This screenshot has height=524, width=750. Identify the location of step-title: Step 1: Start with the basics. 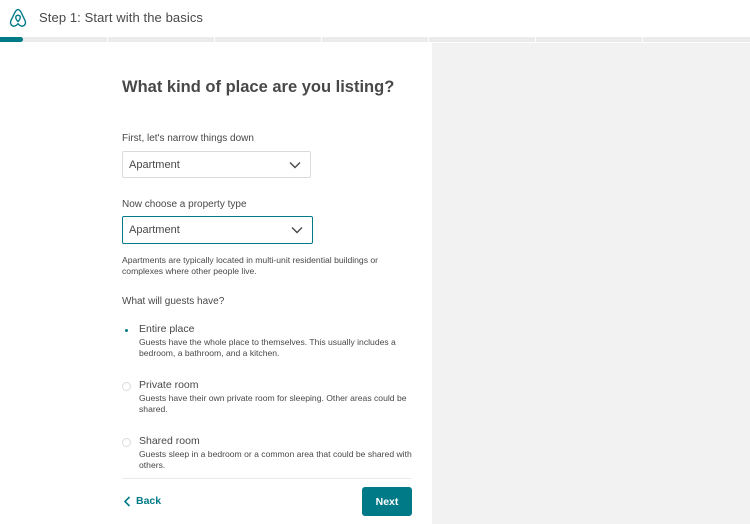
(121, 17).